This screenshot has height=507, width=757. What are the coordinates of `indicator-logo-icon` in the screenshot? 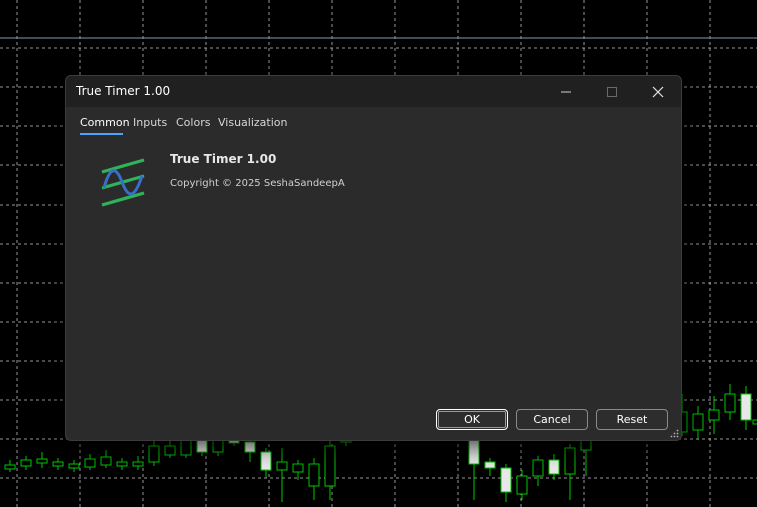 It's located at (123, 182).